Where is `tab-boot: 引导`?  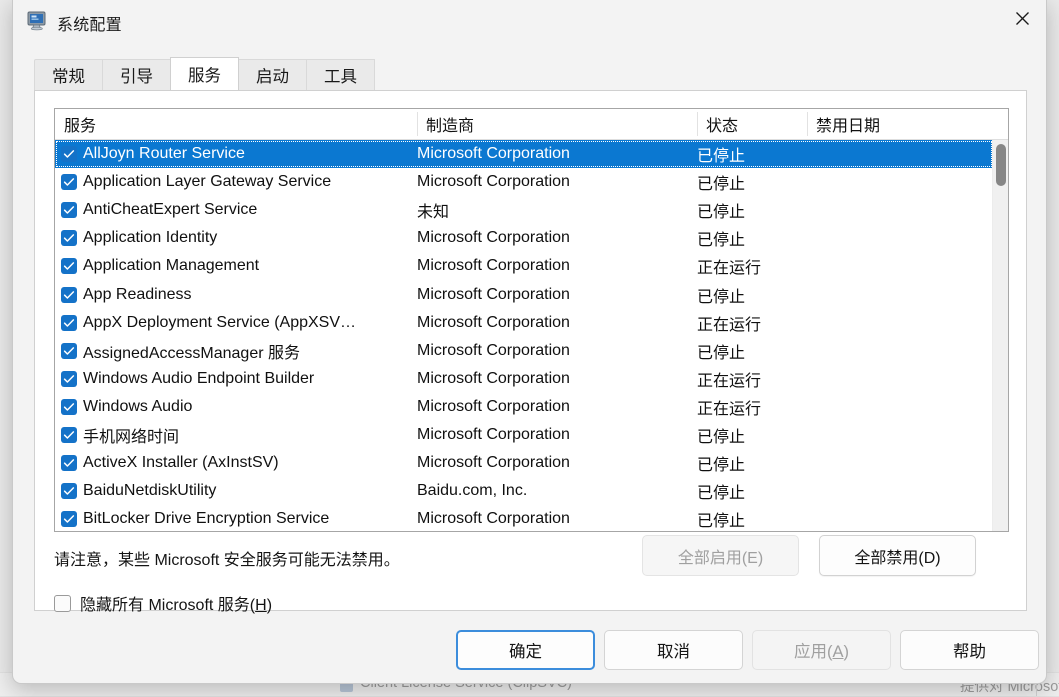
tab-boot: 引导 is located at coordinates (136, 74).